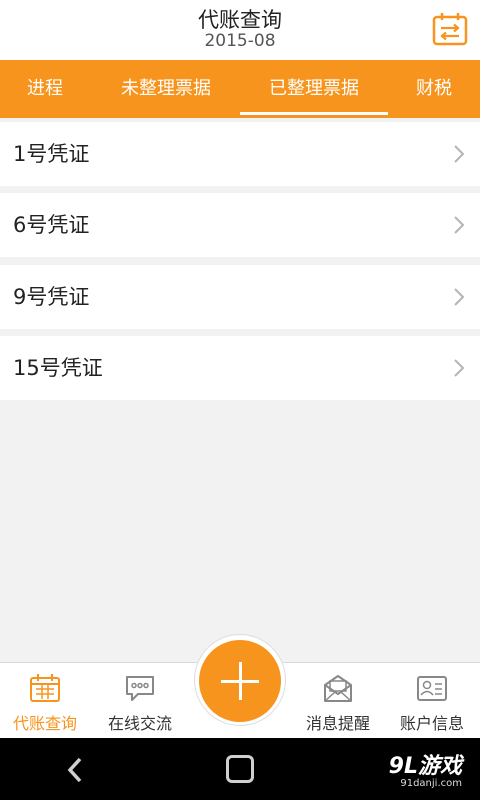  Describe the element at coordinates (58, 368) in the screenshot. I see `voucher-label: 15号凭证` at that location.